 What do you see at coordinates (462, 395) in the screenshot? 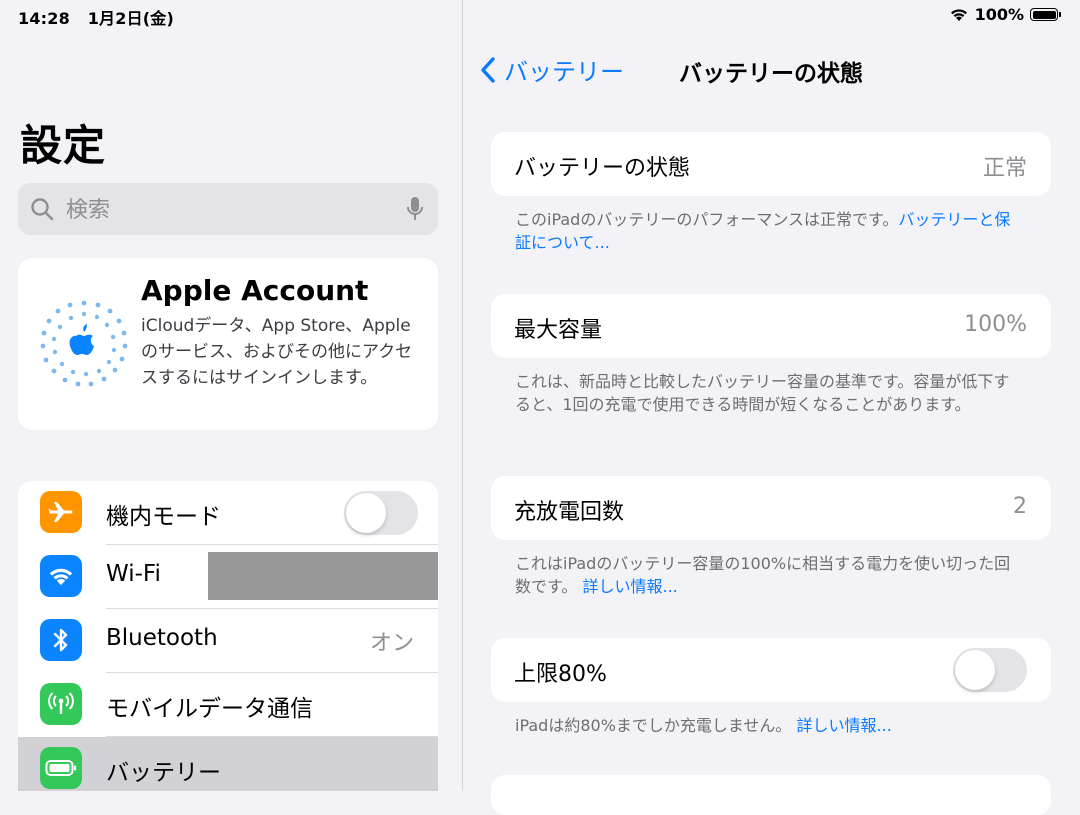
I see `pane-divider` at bounding box center [462, 395].